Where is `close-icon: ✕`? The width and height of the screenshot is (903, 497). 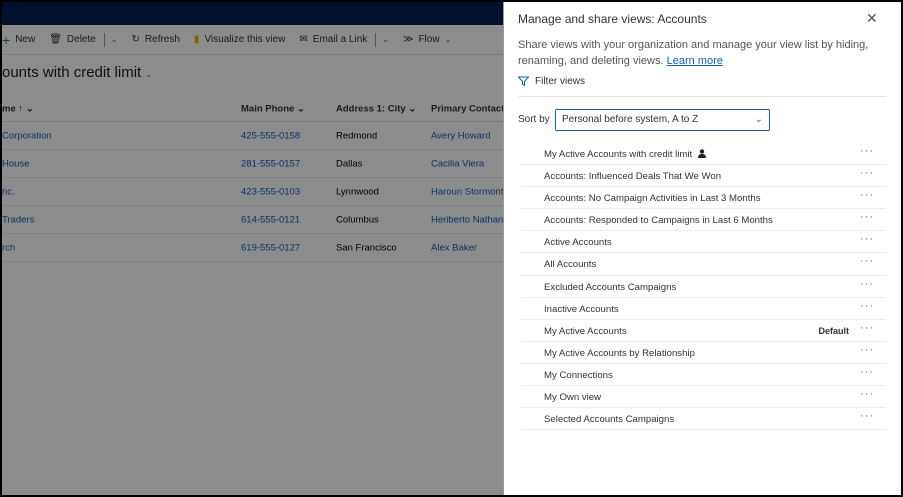
close-icon: ✕ is located at coordinates (872, 18).